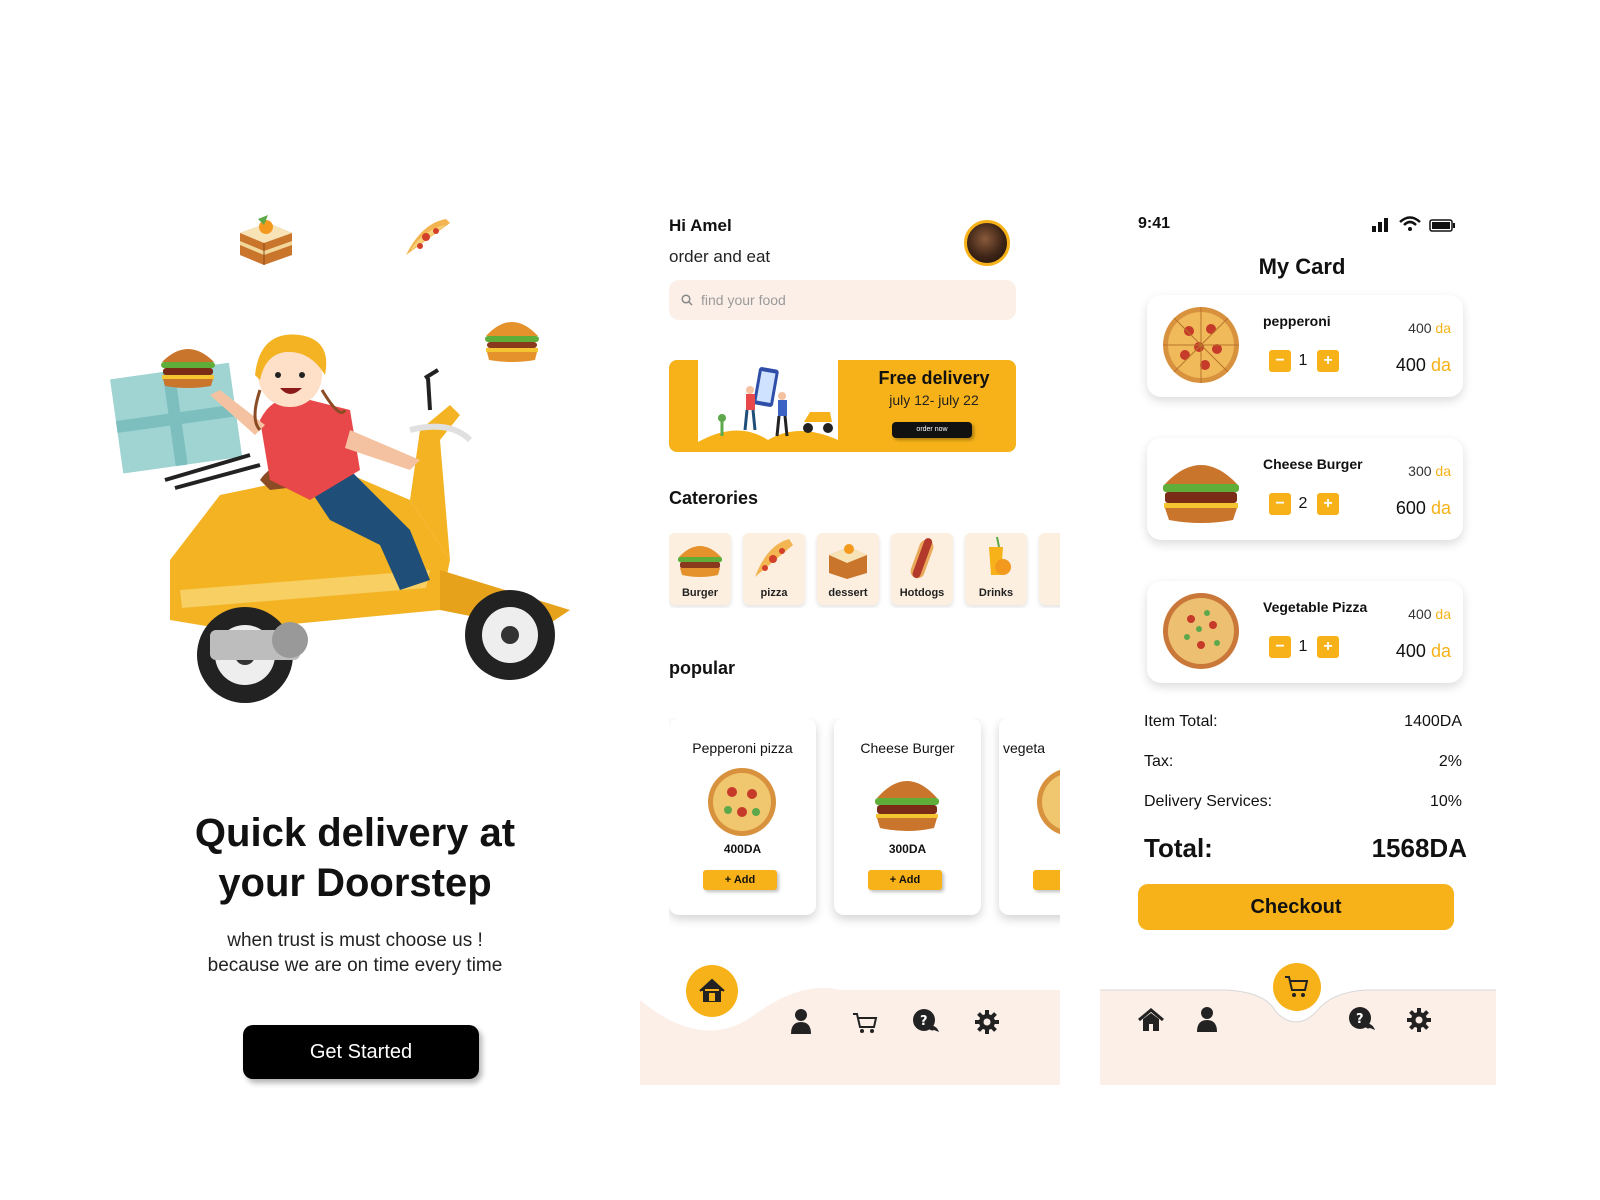 This screenshot has height=1200, width=1600. Describe the element at coordinates (987, 243) in the screenshot. I see `avatar` at that location.